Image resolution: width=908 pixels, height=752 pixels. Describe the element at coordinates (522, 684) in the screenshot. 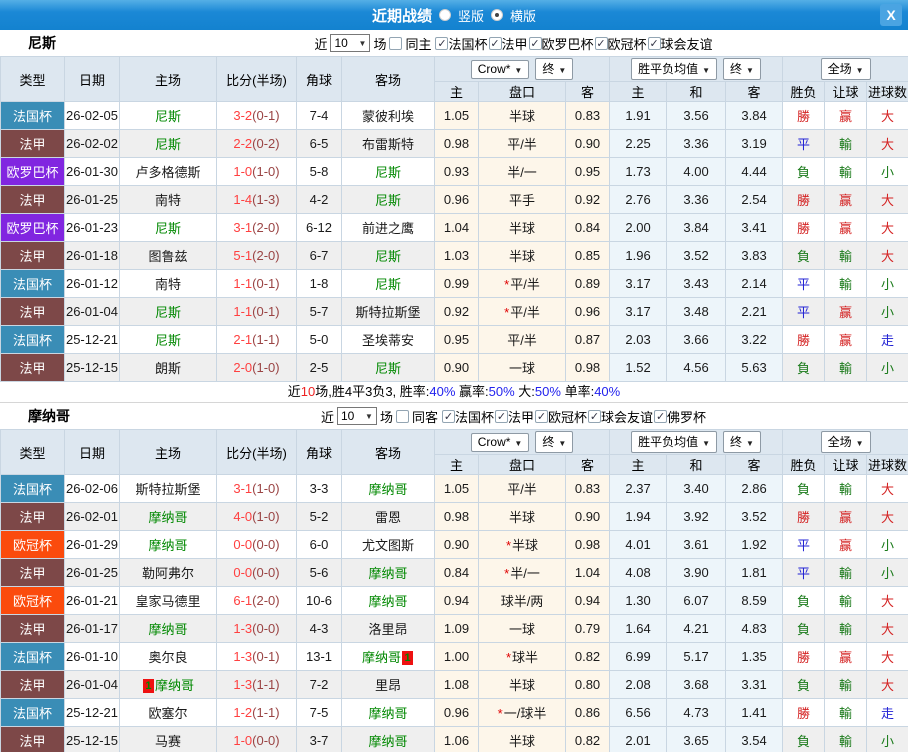

I see `handicap: 半球` at that location.